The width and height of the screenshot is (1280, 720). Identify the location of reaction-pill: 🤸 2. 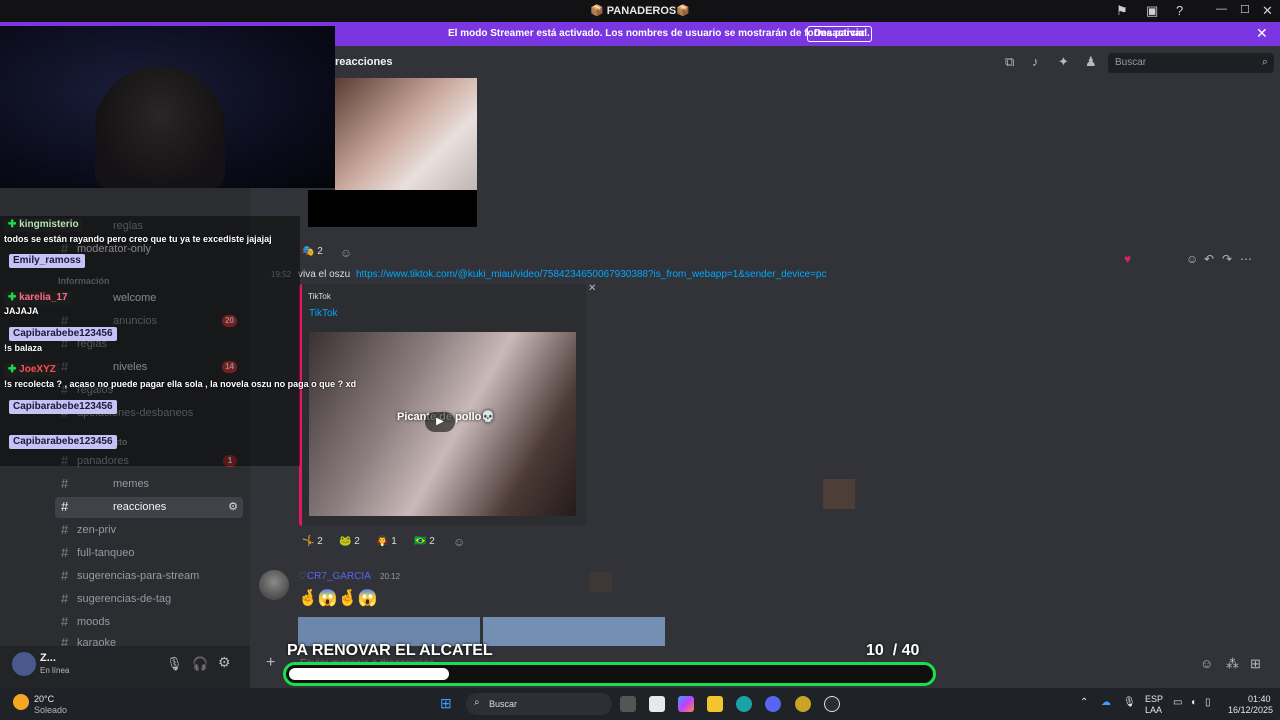
(312, 544).